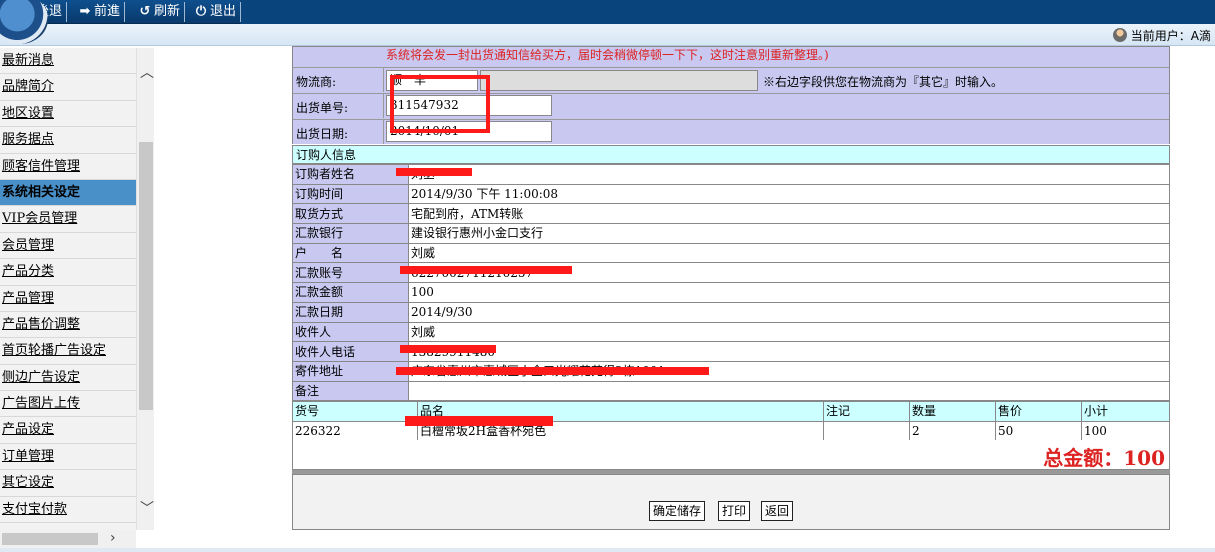 The height and width of the screenshot is (552, 1215). I want to click on buyer-row: 汇款日期 2014/9/30, so click(731, 312).